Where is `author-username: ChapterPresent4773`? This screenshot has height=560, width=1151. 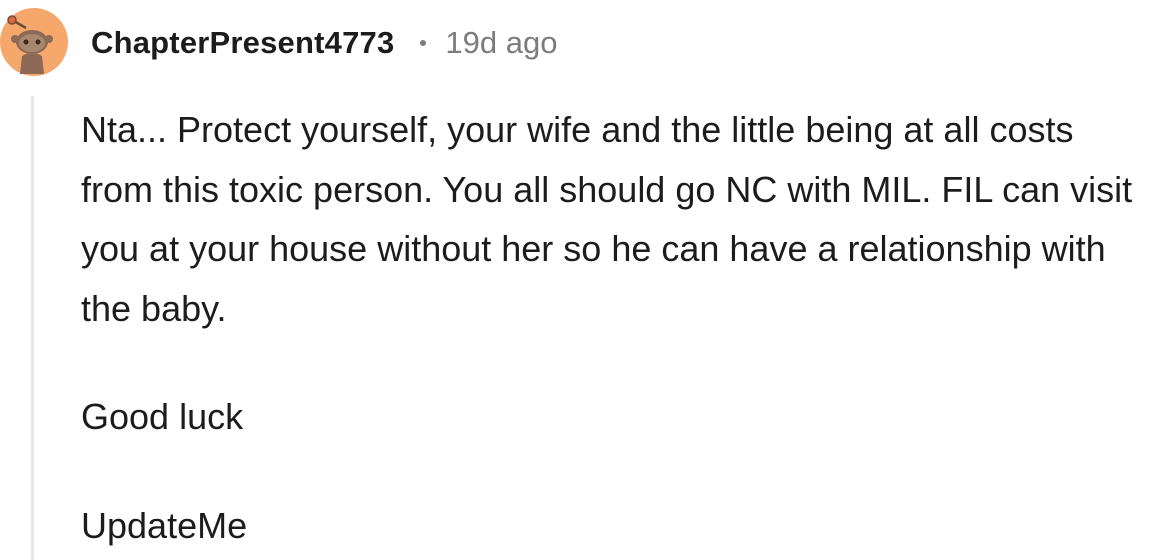
author-username: ChapterPresent4773 is located at coordinates (242, 43).